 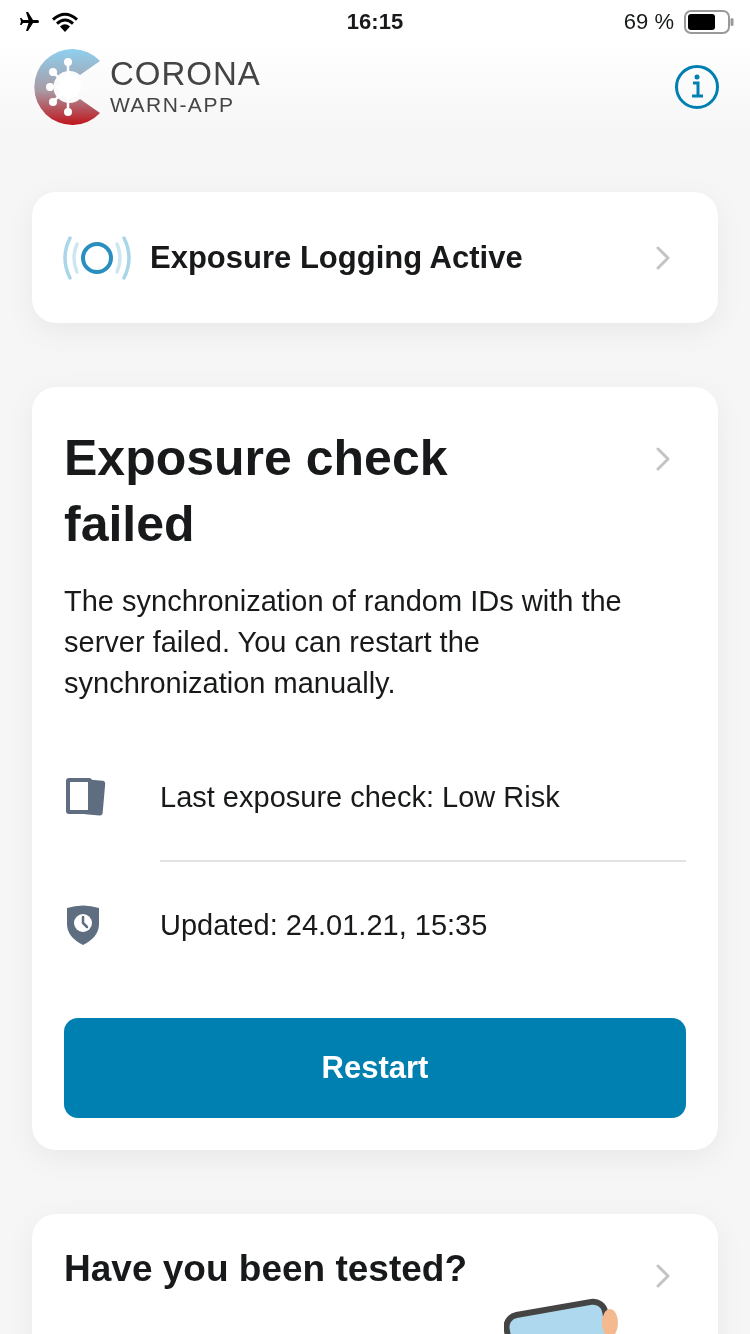 I want to click on exposure-logging-label: Exposure Logging Active, so click(x=337, y=257).